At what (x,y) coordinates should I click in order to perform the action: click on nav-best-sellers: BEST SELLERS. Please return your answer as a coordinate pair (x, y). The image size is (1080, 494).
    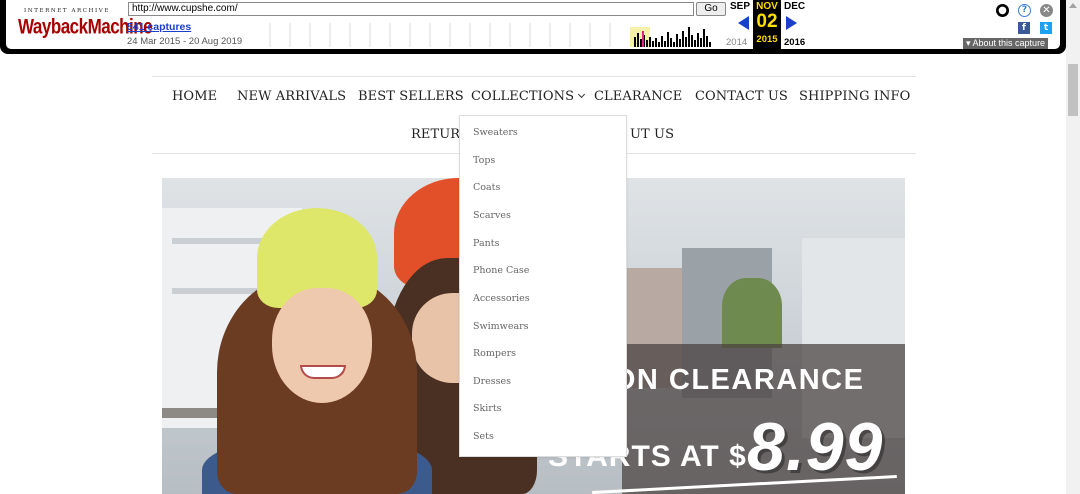
    Looking at the image, I should click on (411, 96).